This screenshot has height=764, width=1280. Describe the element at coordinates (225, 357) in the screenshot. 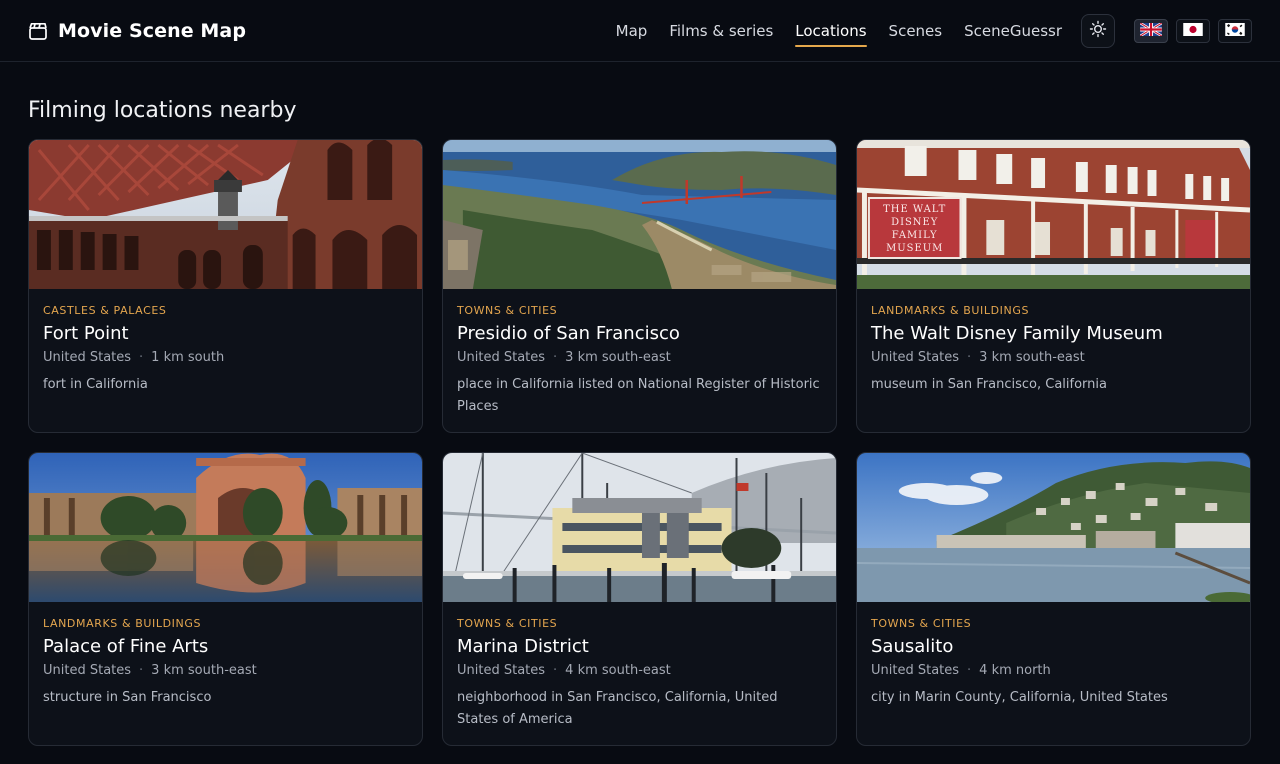

I see `location-meta: United States · 1 km south` at that location.